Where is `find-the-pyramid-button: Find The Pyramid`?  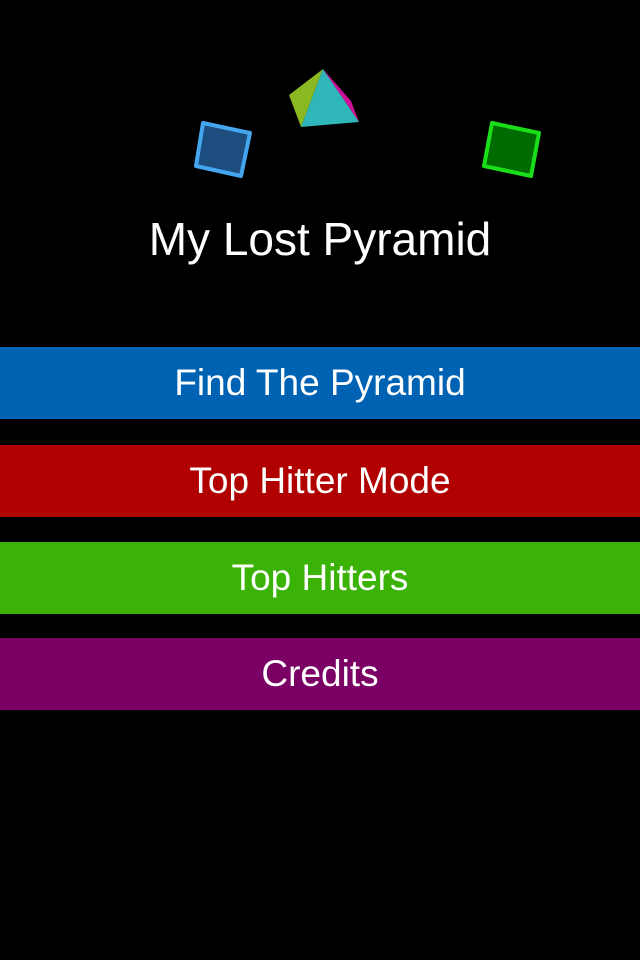 find-the-pyramid-button: Find The Pyramid is located at coordinates (320, 383).